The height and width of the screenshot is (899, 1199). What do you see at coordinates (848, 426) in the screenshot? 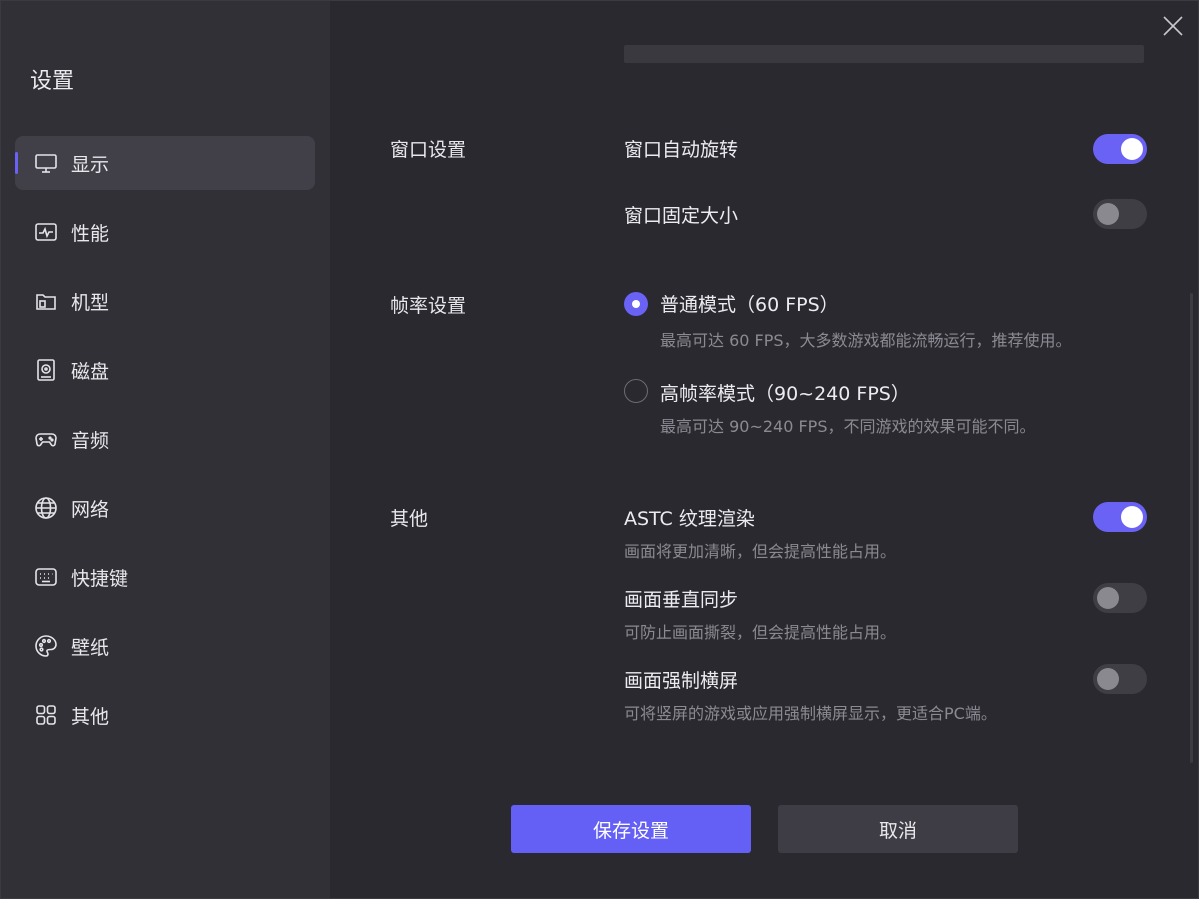
I see `high-fps-mode-desc: 最高可达 90~240 FPS，不同游戏的效果可能不同。` at bounding box center [848, 426].